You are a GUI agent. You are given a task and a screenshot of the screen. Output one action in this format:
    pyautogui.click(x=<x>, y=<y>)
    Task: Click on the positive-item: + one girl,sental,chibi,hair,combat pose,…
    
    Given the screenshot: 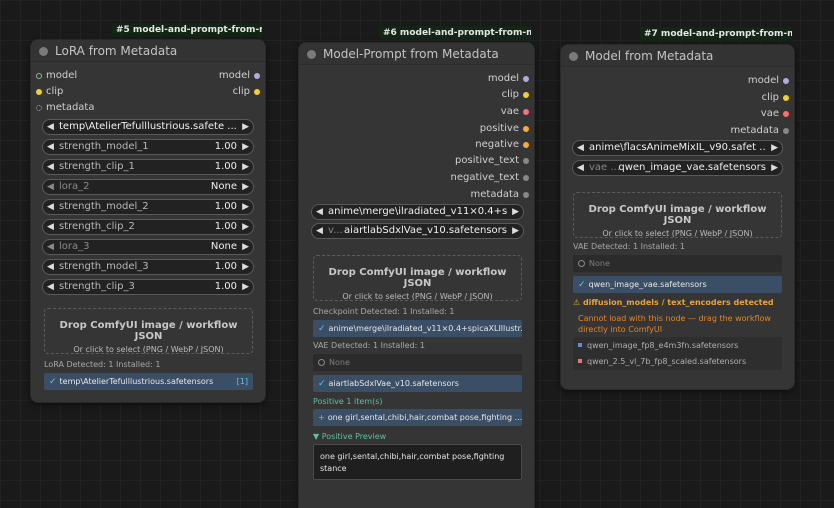 What is the action you would take?
    pyautogui.click(x=417, y=417)
    